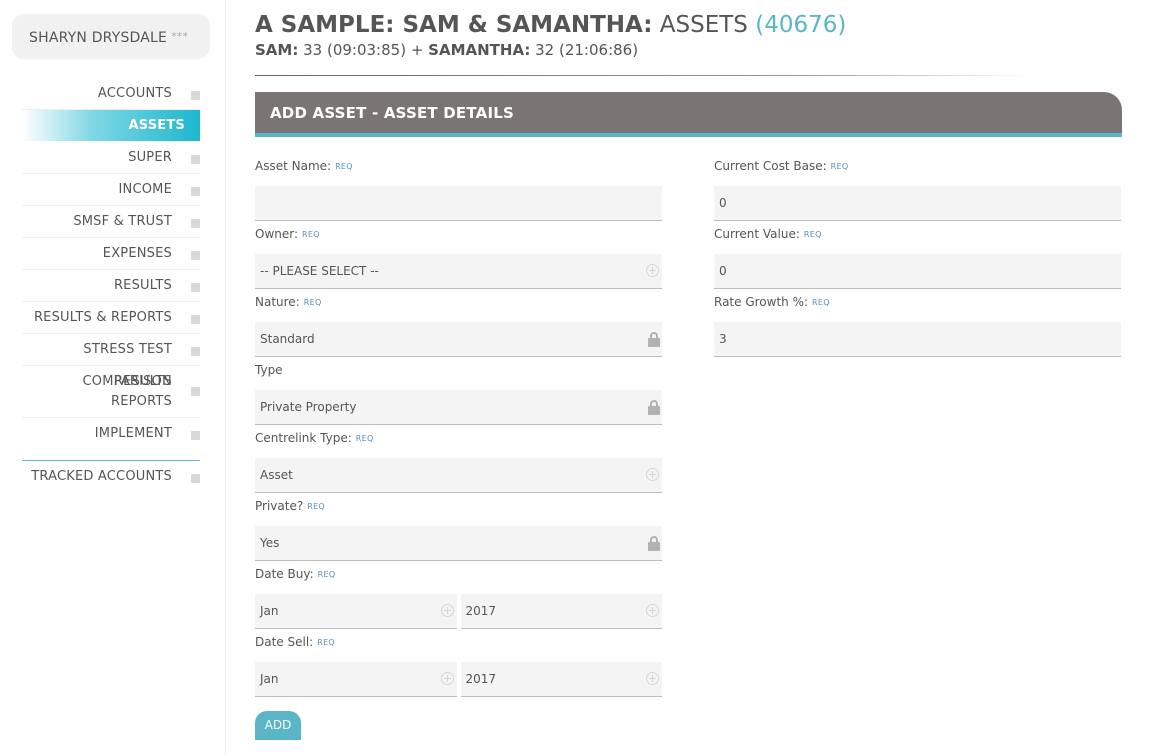  I want to click on nature-field: Nature: REQ Standard, so click(458, 325).